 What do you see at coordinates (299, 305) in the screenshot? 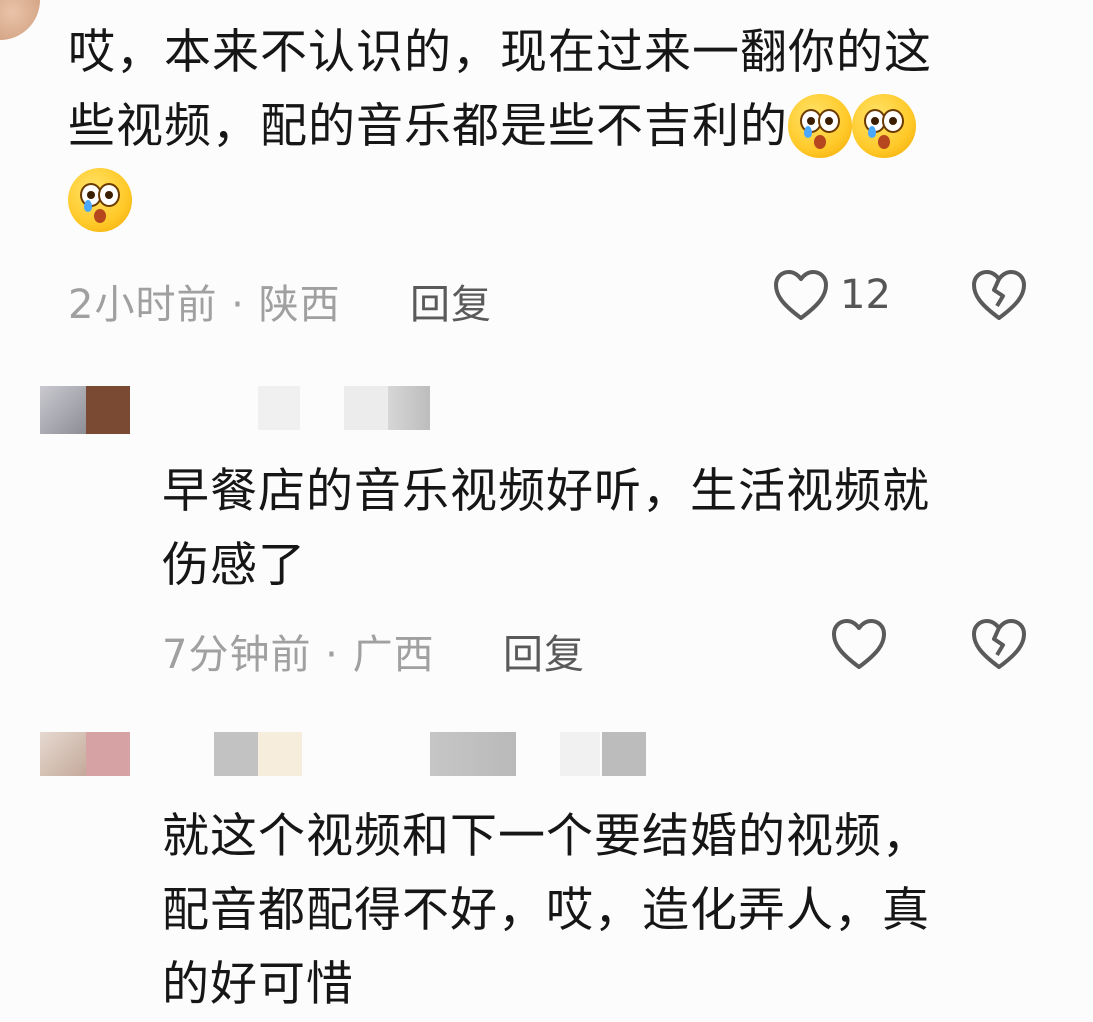
I see `location: 陕西` at bounding box center [299, 305].